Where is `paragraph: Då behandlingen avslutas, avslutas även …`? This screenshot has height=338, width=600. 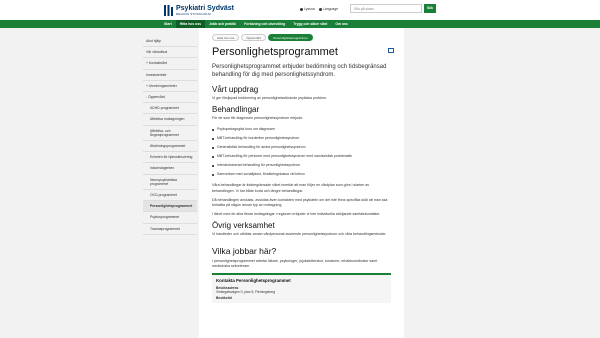
paragraph: Då behandlingen avslutas, avslutas även … is located at coordinates (300, 202).